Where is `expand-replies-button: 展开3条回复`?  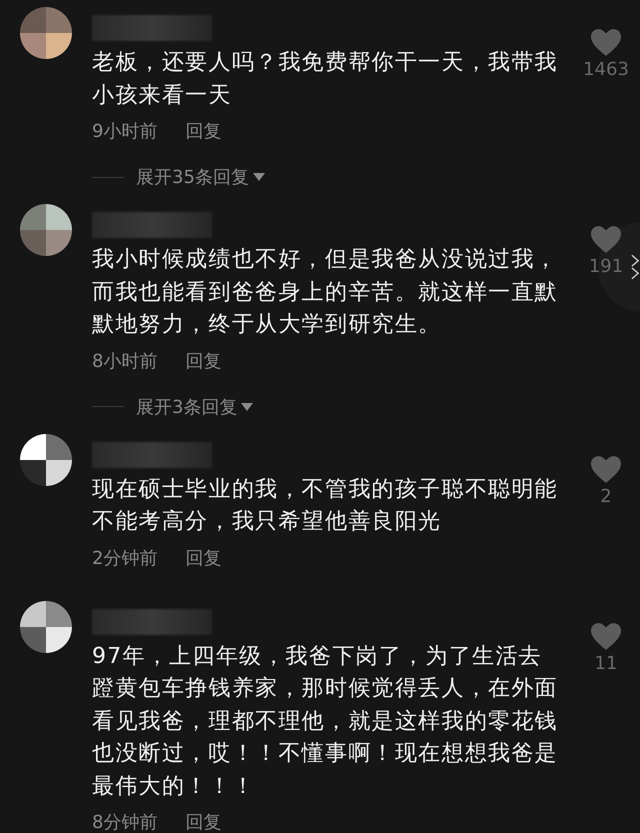 expand-replies-button: 展开3条回复 is located at coordinates (195, 406).